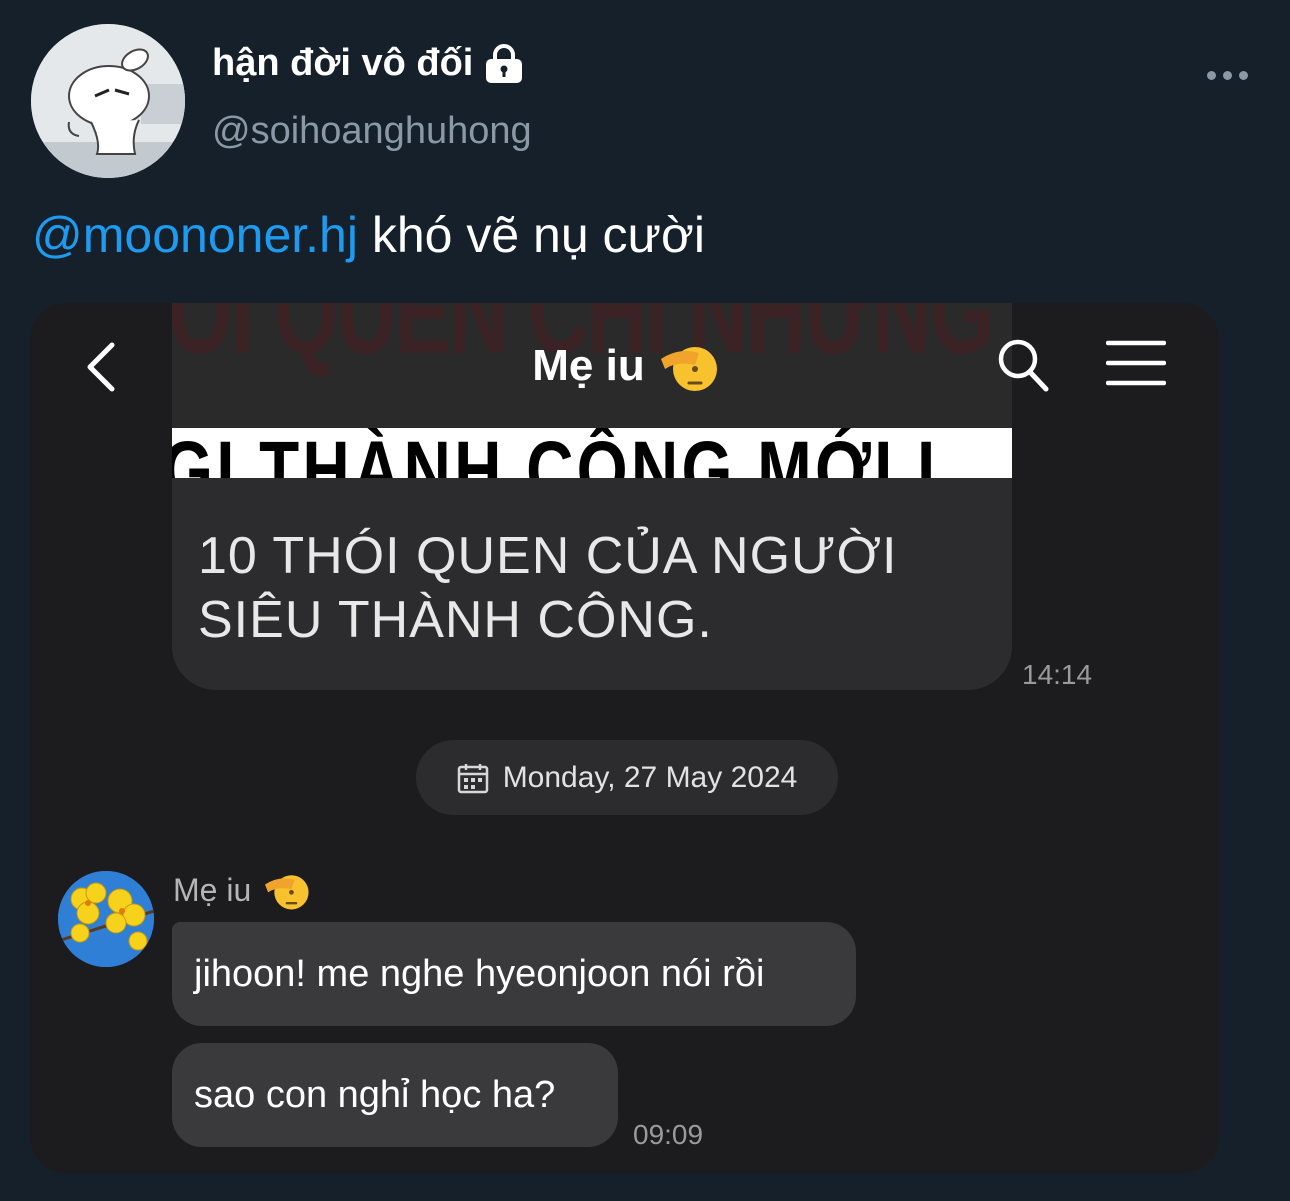  Describe the element at coordinates (578, 588) in the screenshot. I see `shared-post-caption: 10 THÓI QUEN CỦA NGƯỜI SIÊU THÀNH CÔNG.` at that location.